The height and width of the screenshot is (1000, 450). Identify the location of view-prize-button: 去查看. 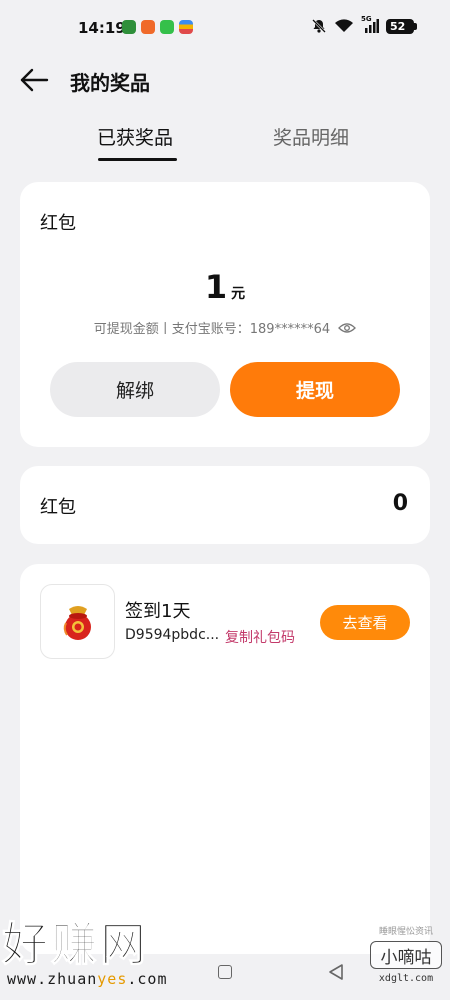
(365, 622).